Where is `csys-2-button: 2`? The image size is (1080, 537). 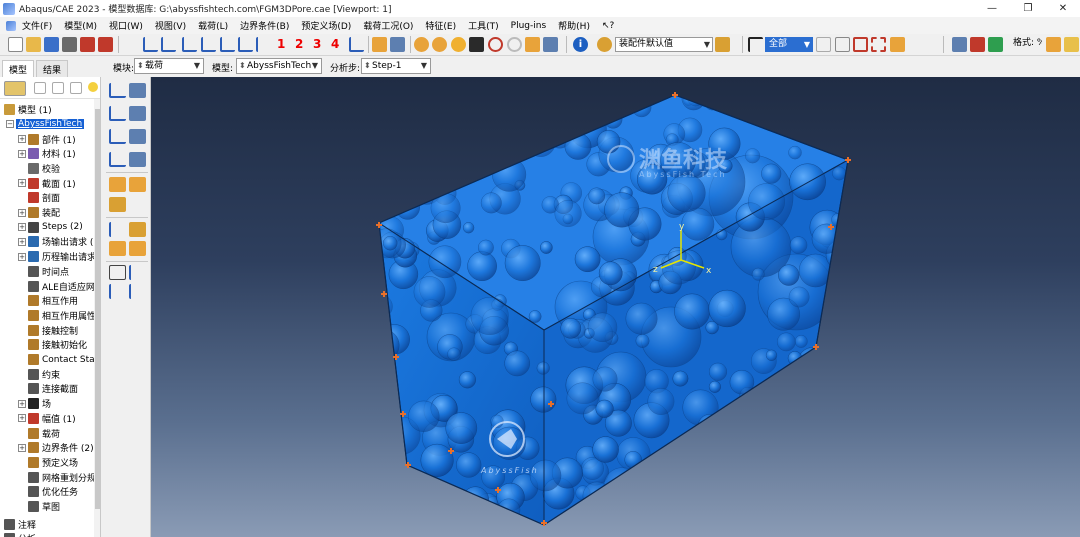 csys-2-button: 2 is located at coordinates (299, 44).